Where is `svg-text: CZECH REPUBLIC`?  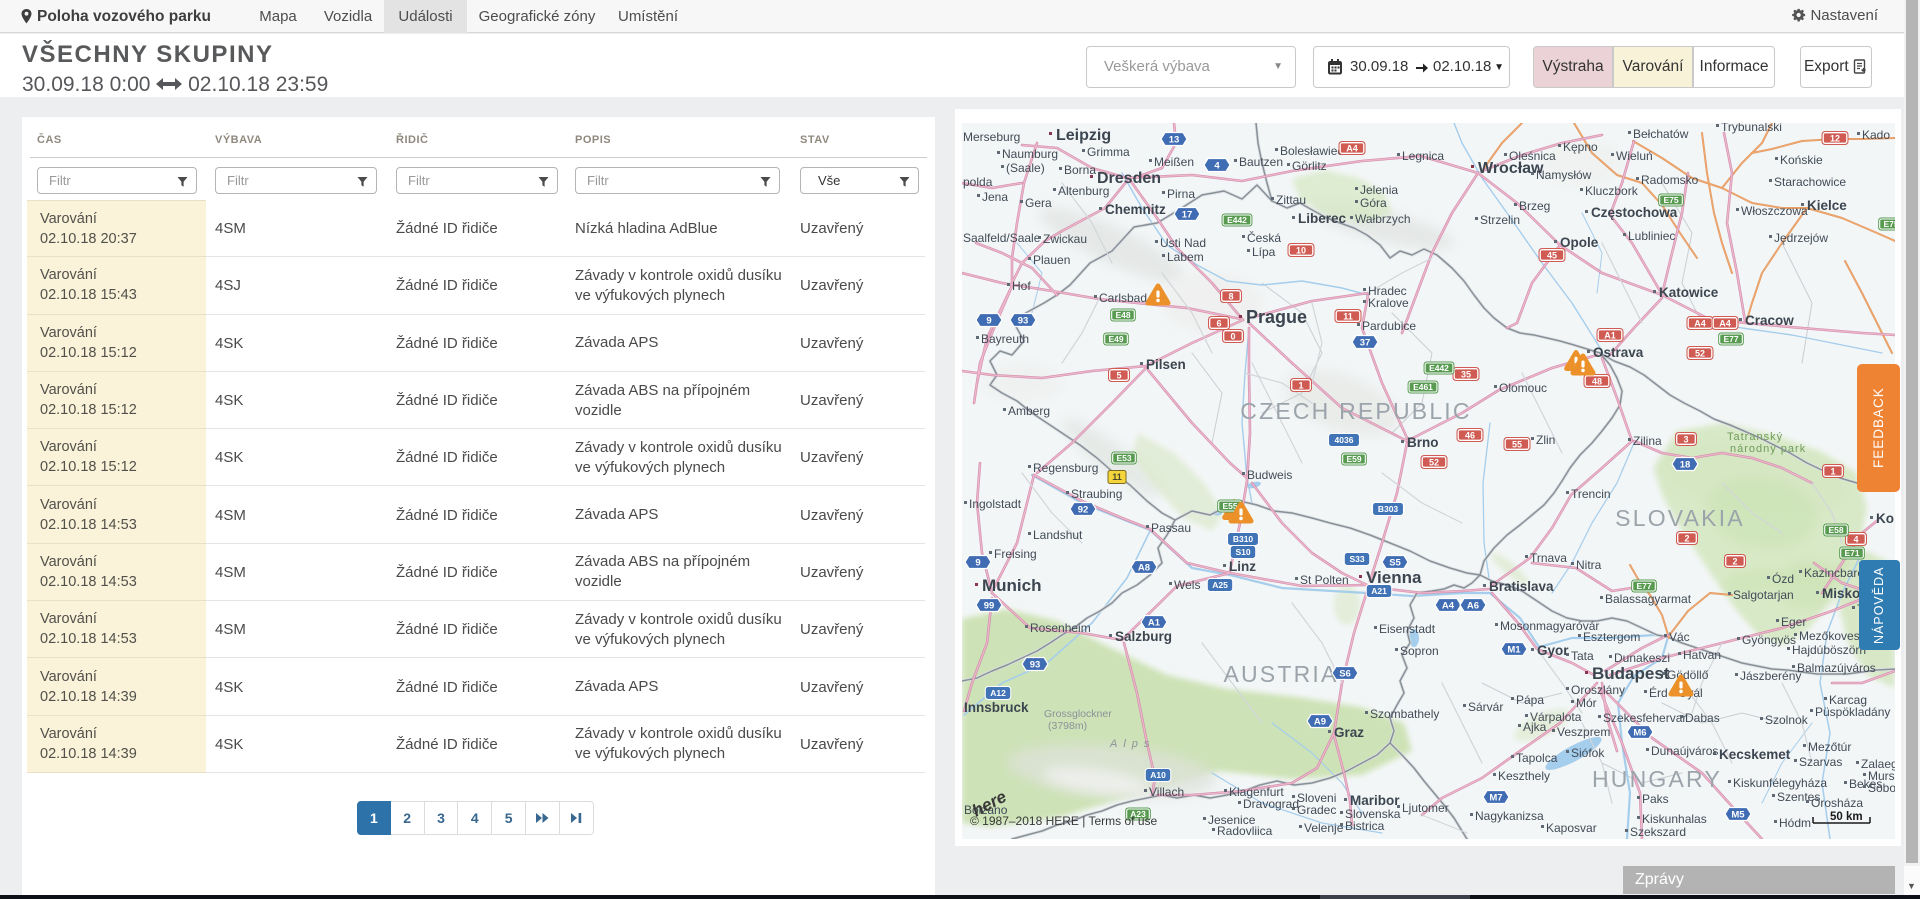 svg-text: CZECH REPUBLIC is located at coordinates (1355, 411).